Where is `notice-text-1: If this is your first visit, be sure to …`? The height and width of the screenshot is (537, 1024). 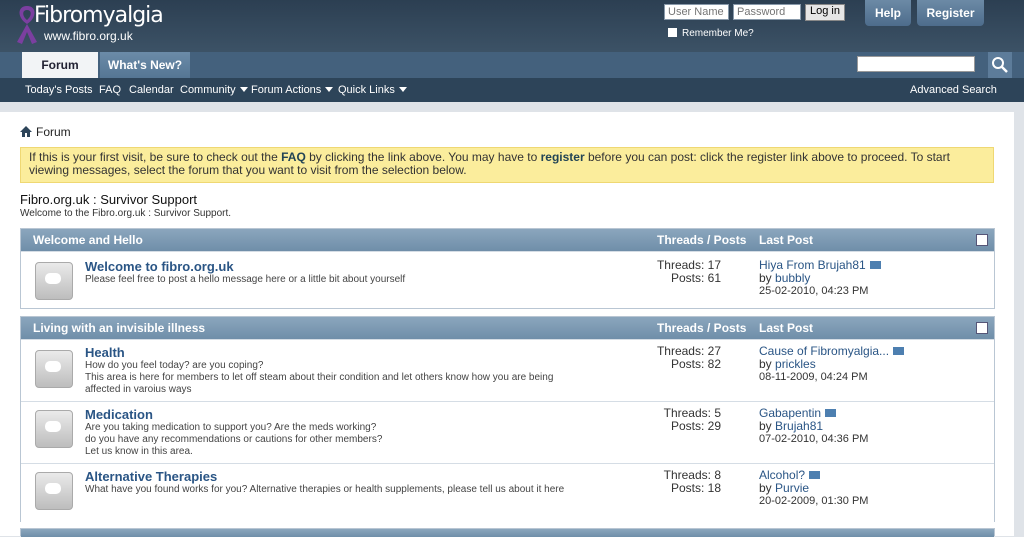 notice-text-1: If this is your first visit, be sure to … is located at coordinates (155, 157).